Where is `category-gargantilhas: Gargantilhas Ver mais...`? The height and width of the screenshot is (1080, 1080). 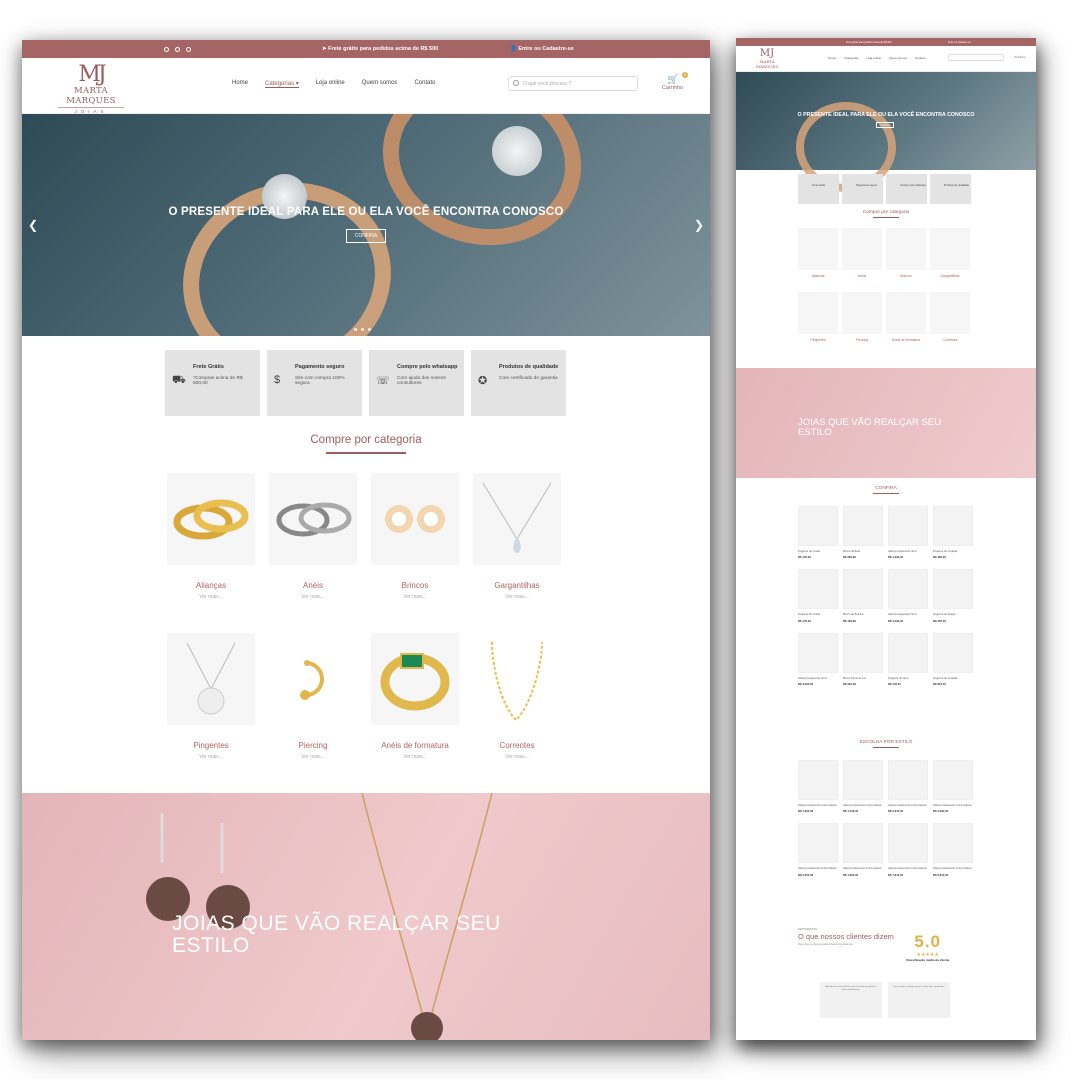
category-gargantilhas: Gargantilhas Ver mais... is located at coordinates (517, 536).